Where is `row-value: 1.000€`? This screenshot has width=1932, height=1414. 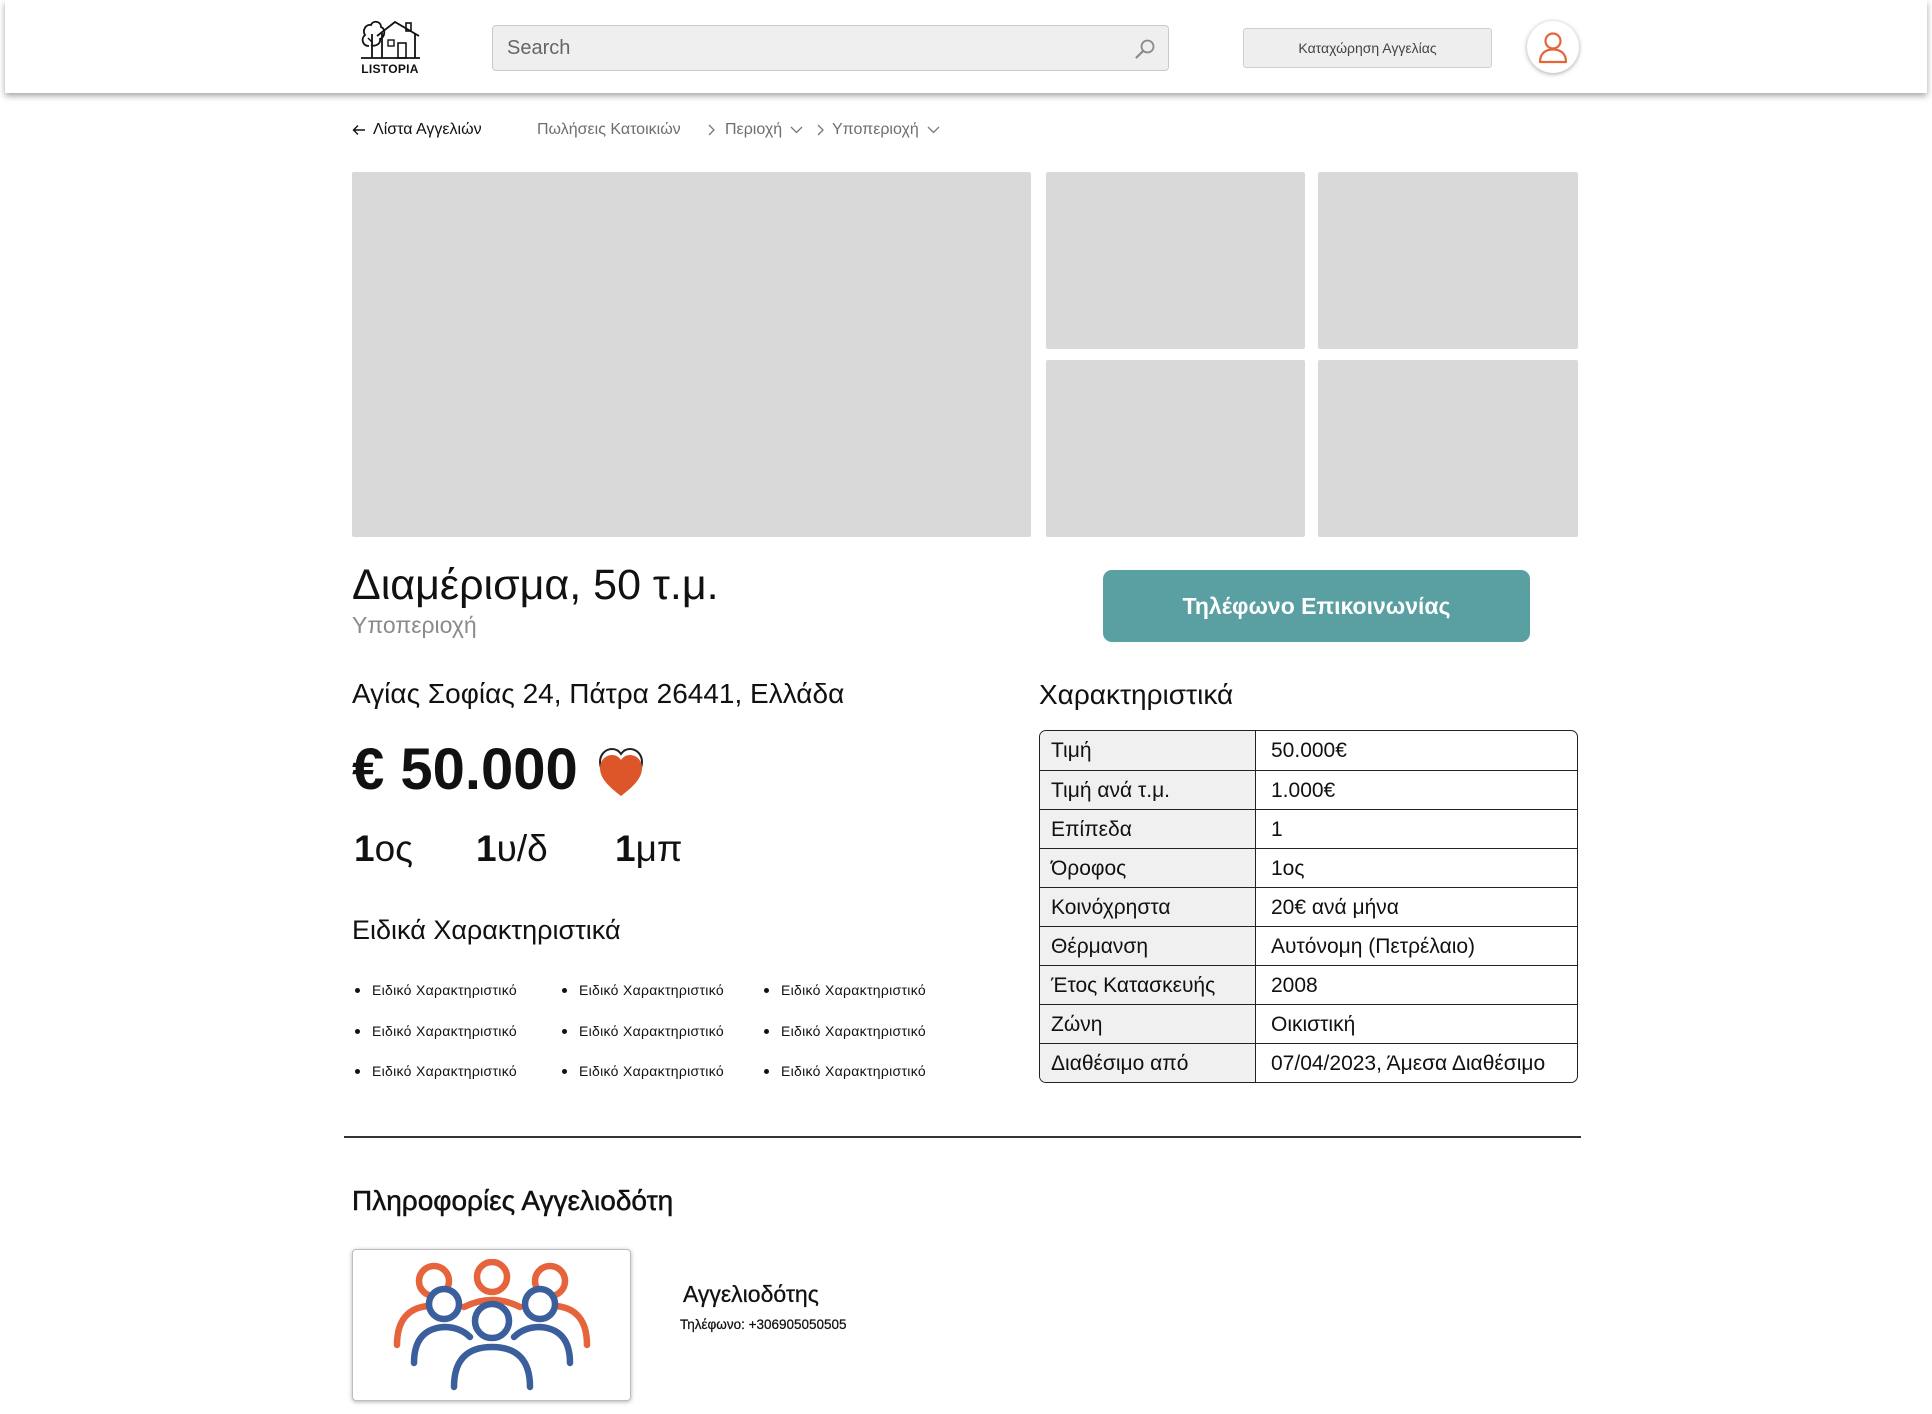 row-value: 1.000€ is located at coordinates (1303, 790).